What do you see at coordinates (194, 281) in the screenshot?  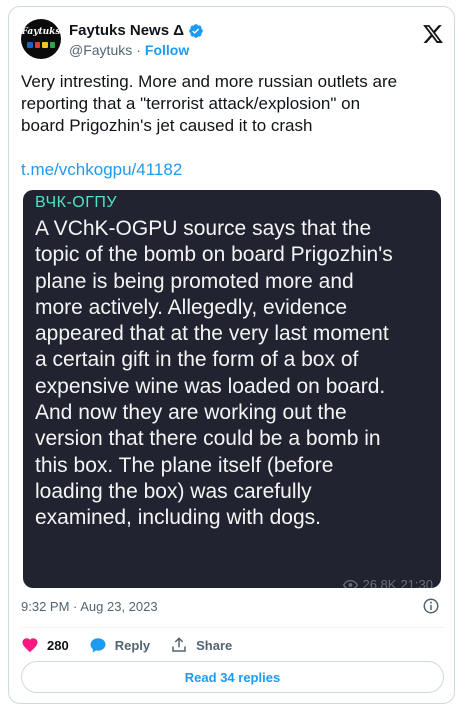 I see `telegram-post-line: plane is being promoted more and` at bounding box center [194, 281].